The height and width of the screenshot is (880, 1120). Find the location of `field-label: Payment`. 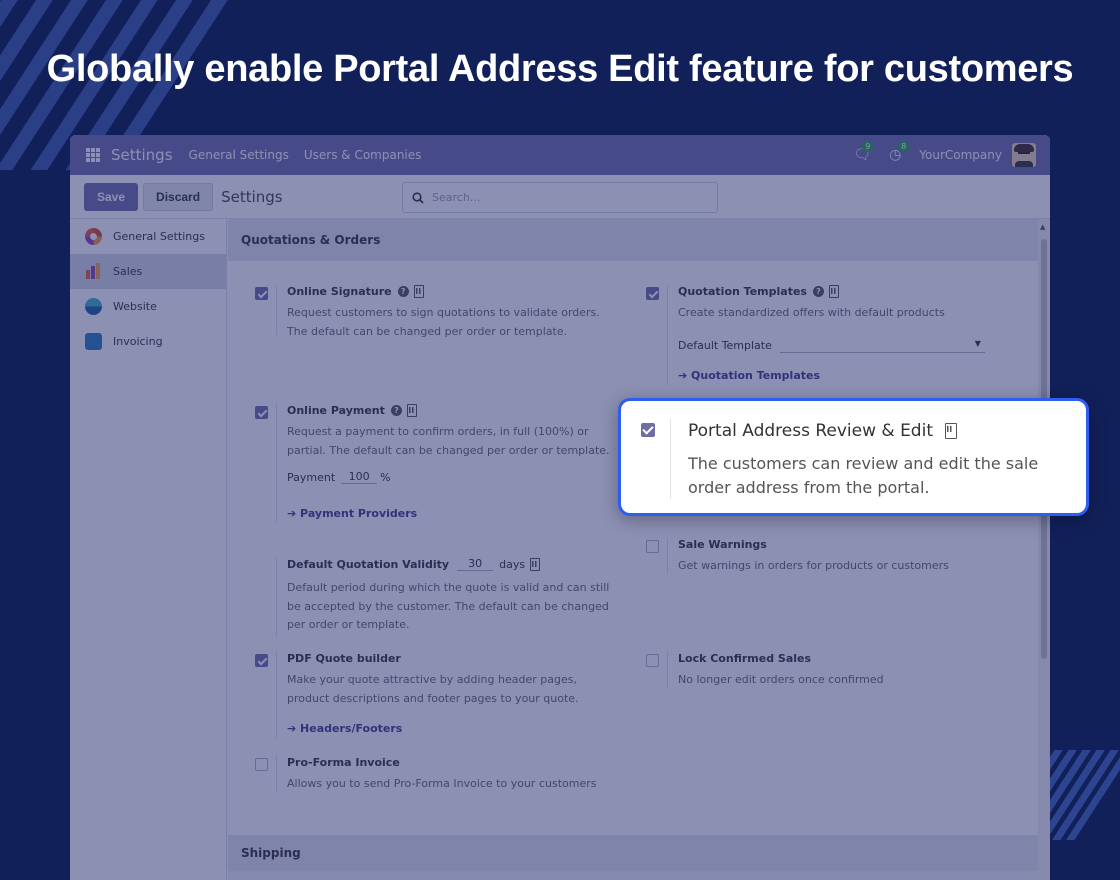

field-label: Payment is located at coordinates (311, 477).